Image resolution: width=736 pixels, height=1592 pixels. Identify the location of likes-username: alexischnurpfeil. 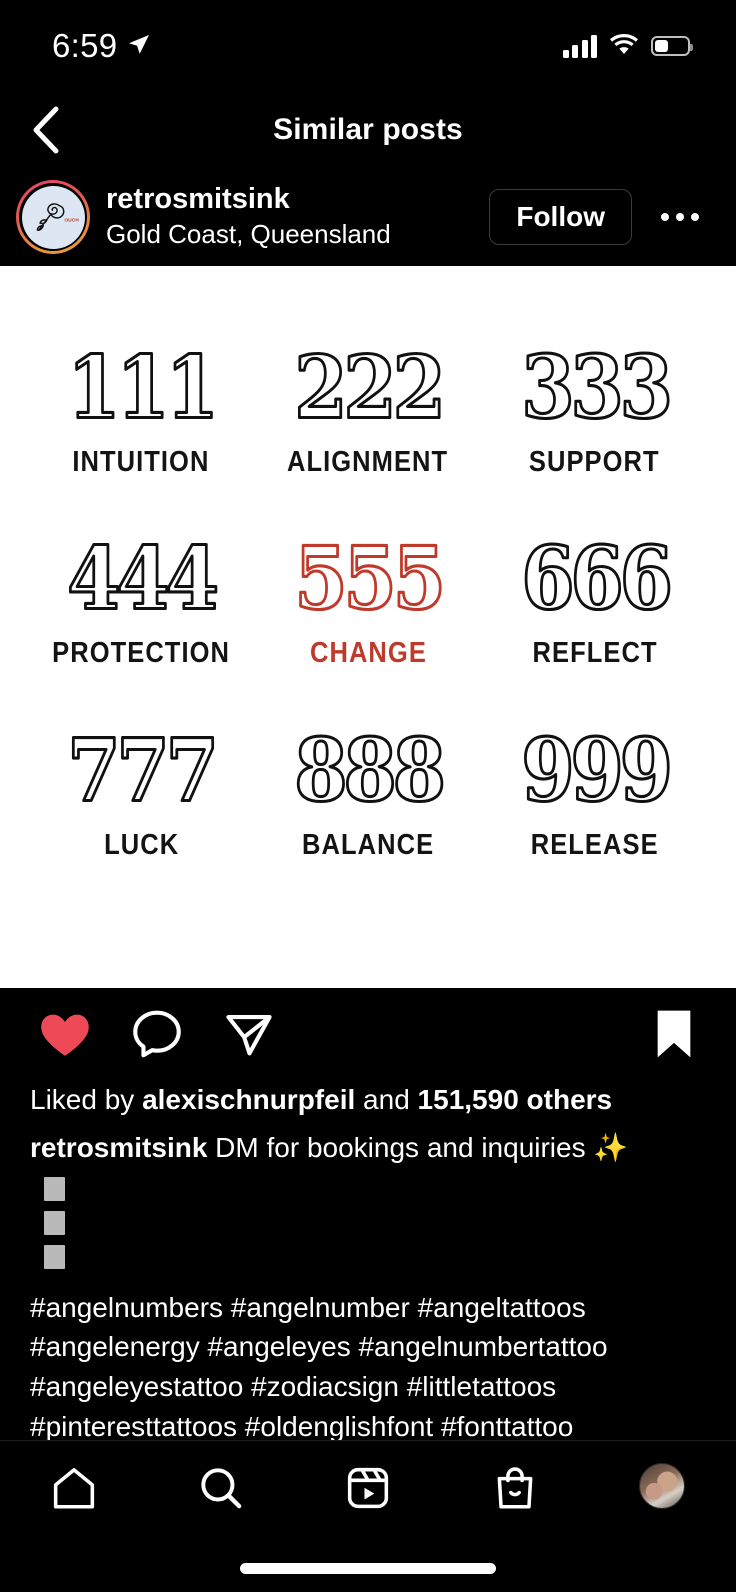
(248, 1099).